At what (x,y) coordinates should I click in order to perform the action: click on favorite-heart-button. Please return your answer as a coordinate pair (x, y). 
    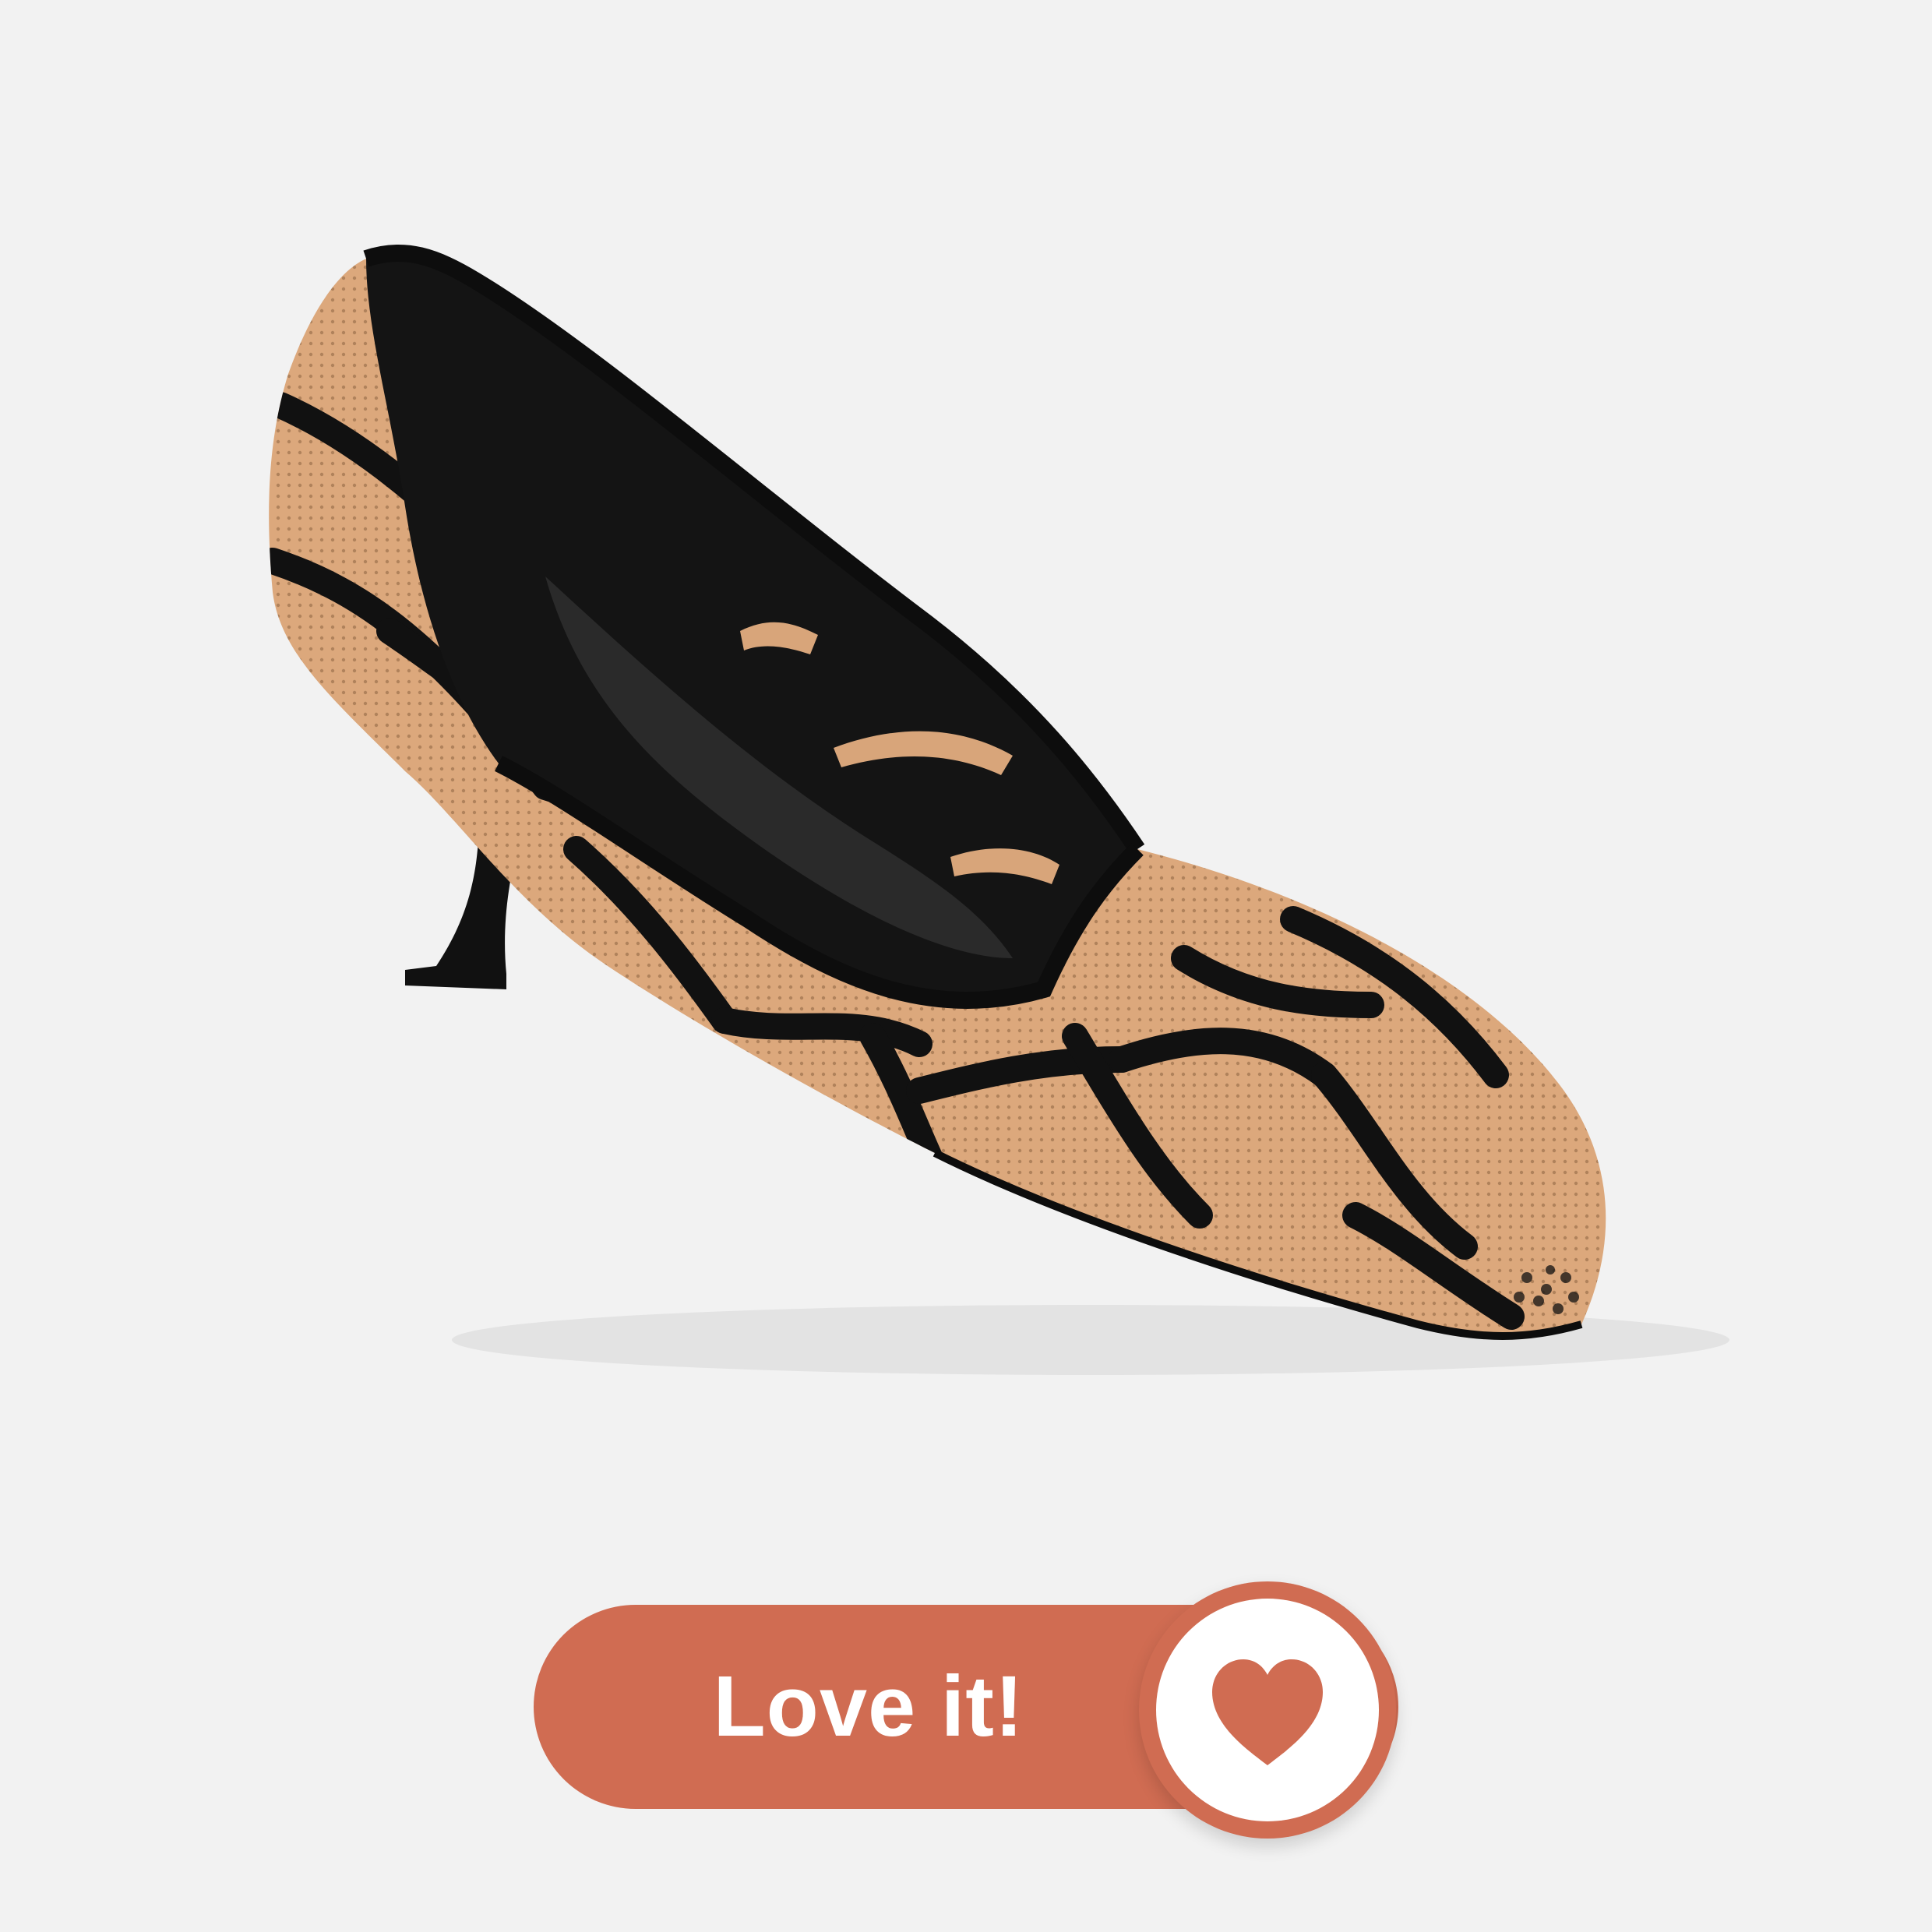
    Looking at the image, I should click on (1267, 1710).